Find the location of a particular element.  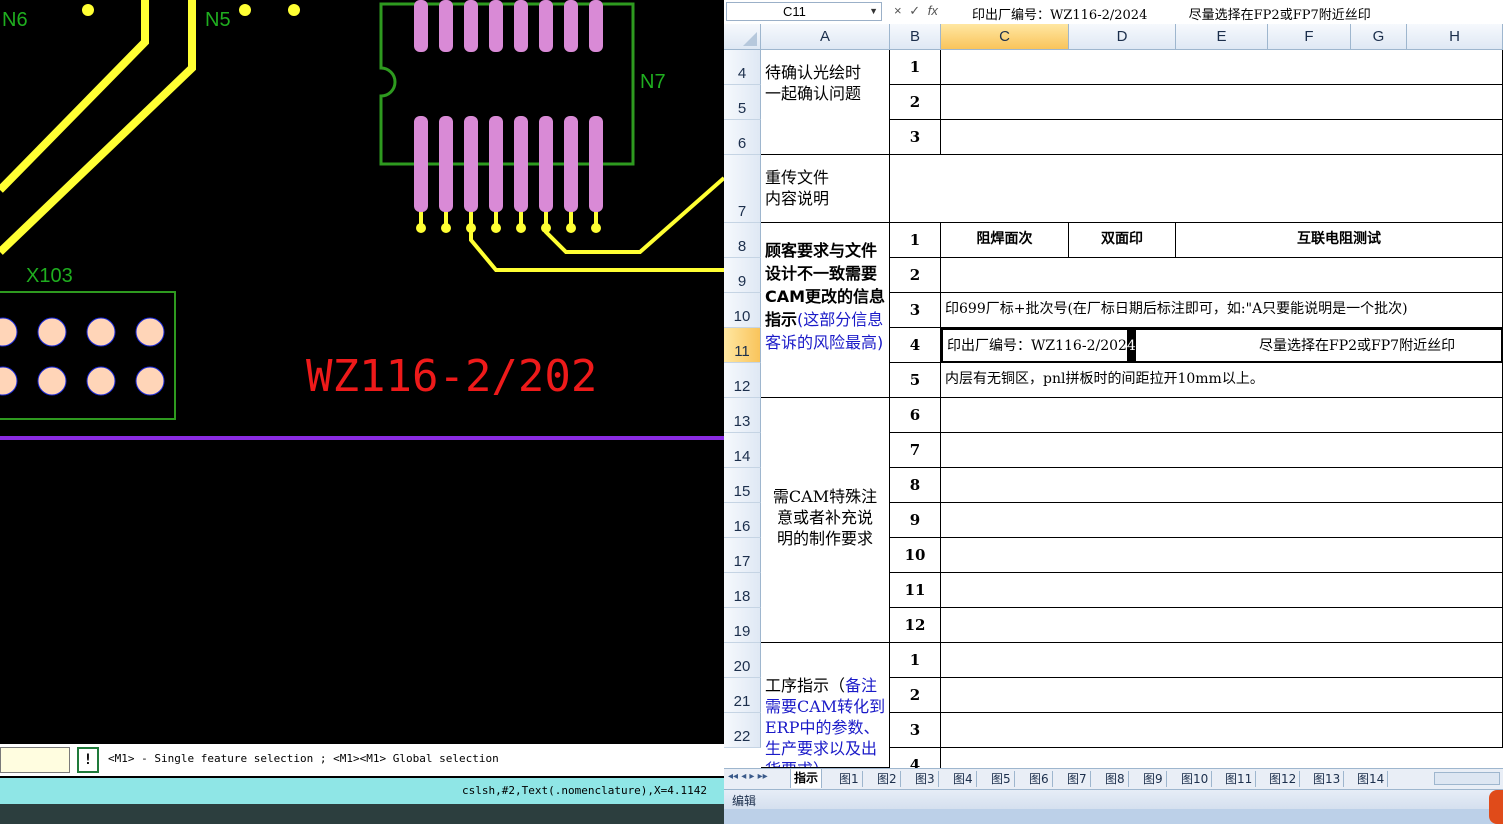

row-header: 4 is located at coordinates (742, 67).